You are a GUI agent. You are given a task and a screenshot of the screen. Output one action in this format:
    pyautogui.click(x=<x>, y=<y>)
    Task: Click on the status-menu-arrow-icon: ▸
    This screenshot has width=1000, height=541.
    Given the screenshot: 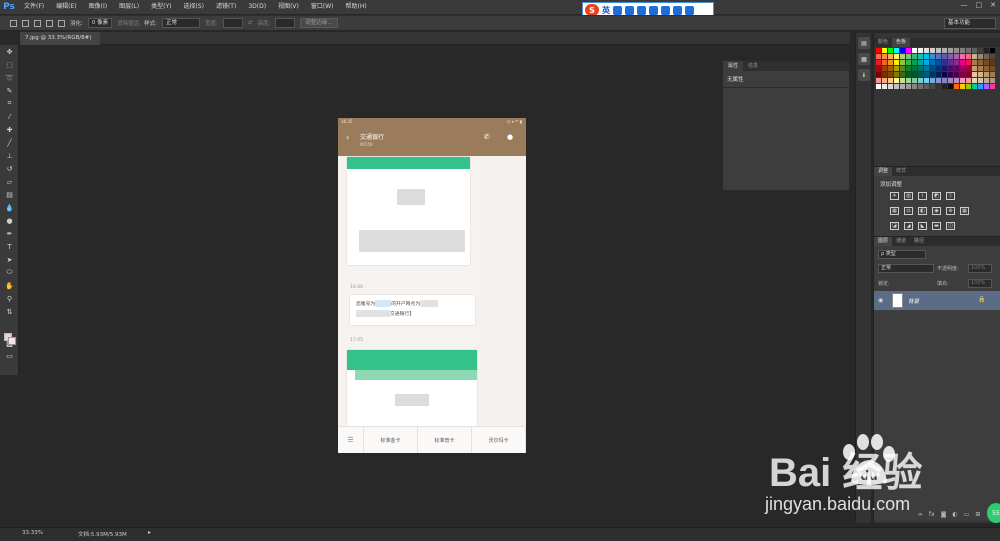 What is the action you would take?
    pyautogui.click(x=149, y=532)
    